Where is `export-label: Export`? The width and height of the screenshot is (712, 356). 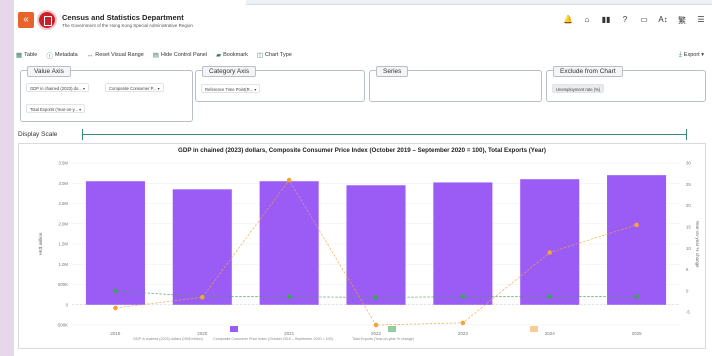
export-label: Export is located at coordinates (691, 55).